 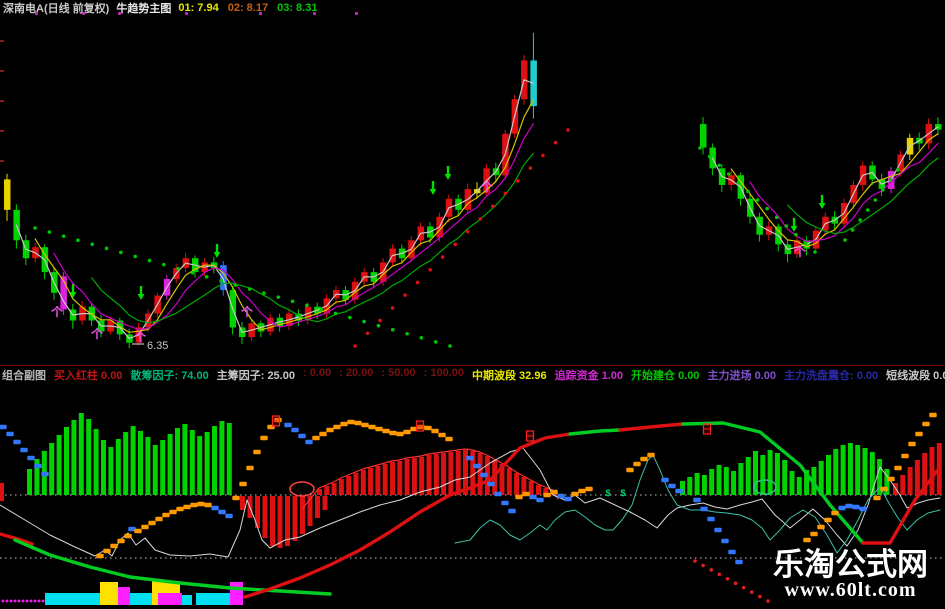 I want to click on stock-title: 深南电A(日线 前复权), so click(x=56, y=9).